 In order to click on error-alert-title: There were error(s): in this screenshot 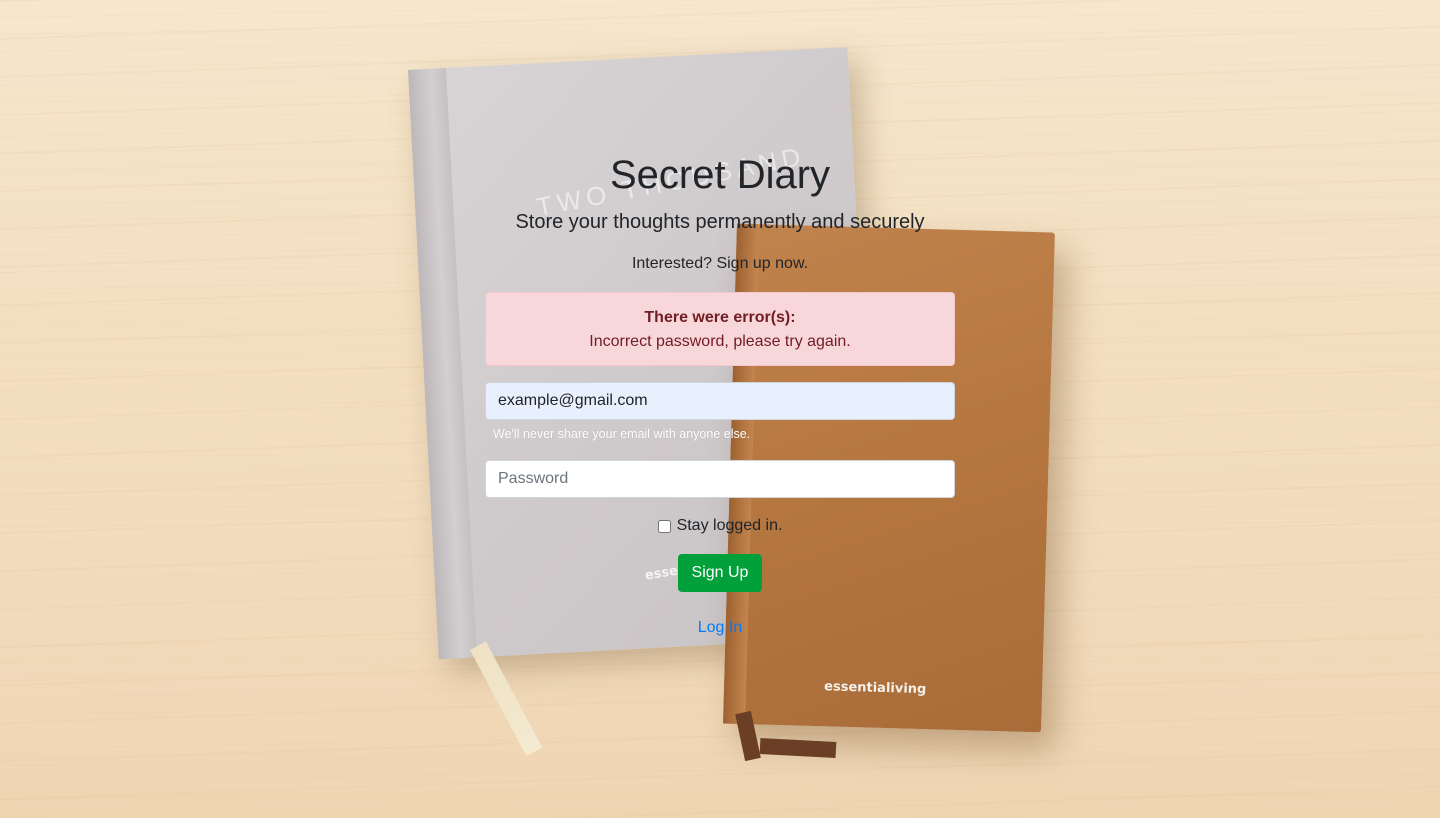, I will do `click(720, 317)`.